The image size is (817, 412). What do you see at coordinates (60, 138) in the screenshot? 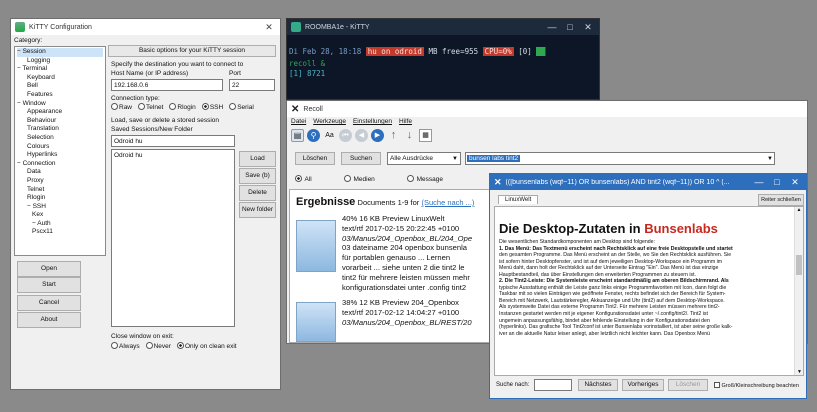
I see `tree-item-10: Selection` at bounding box center [60, 138].